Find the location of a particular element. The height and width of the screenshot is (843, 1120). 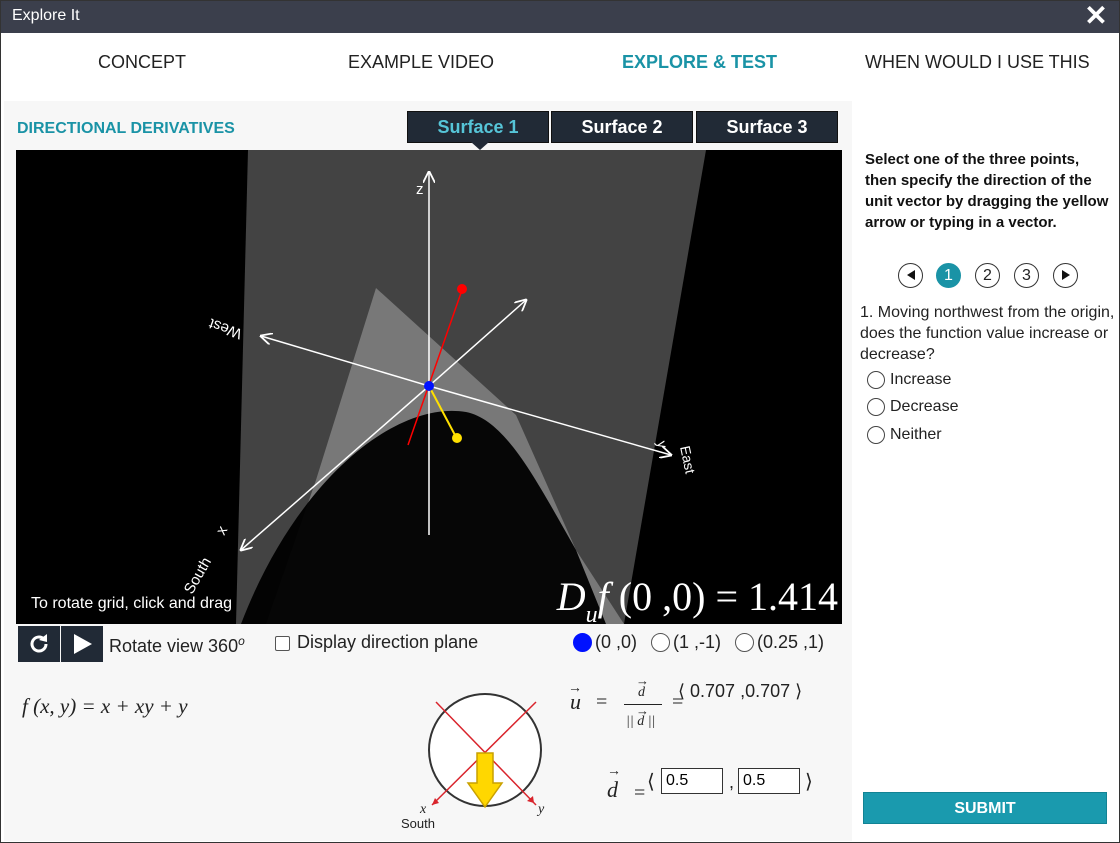

d-comma: , is located at coordinates (732, 782).